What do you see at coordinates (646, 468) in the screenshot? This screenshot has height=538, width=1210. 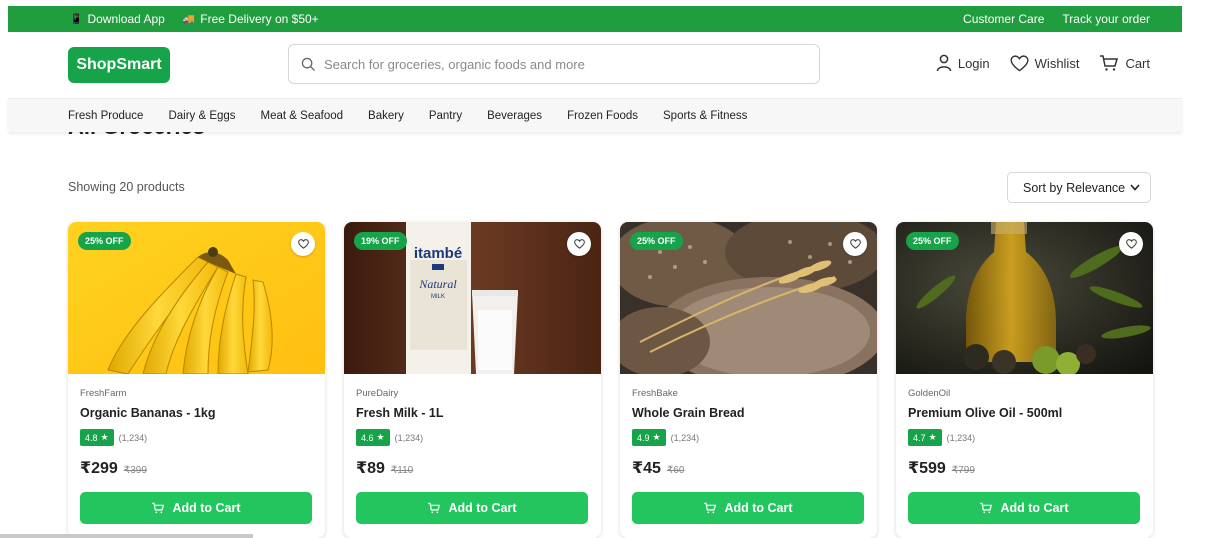 I see `product-price: ₹45` at bounding box center [646, 468].